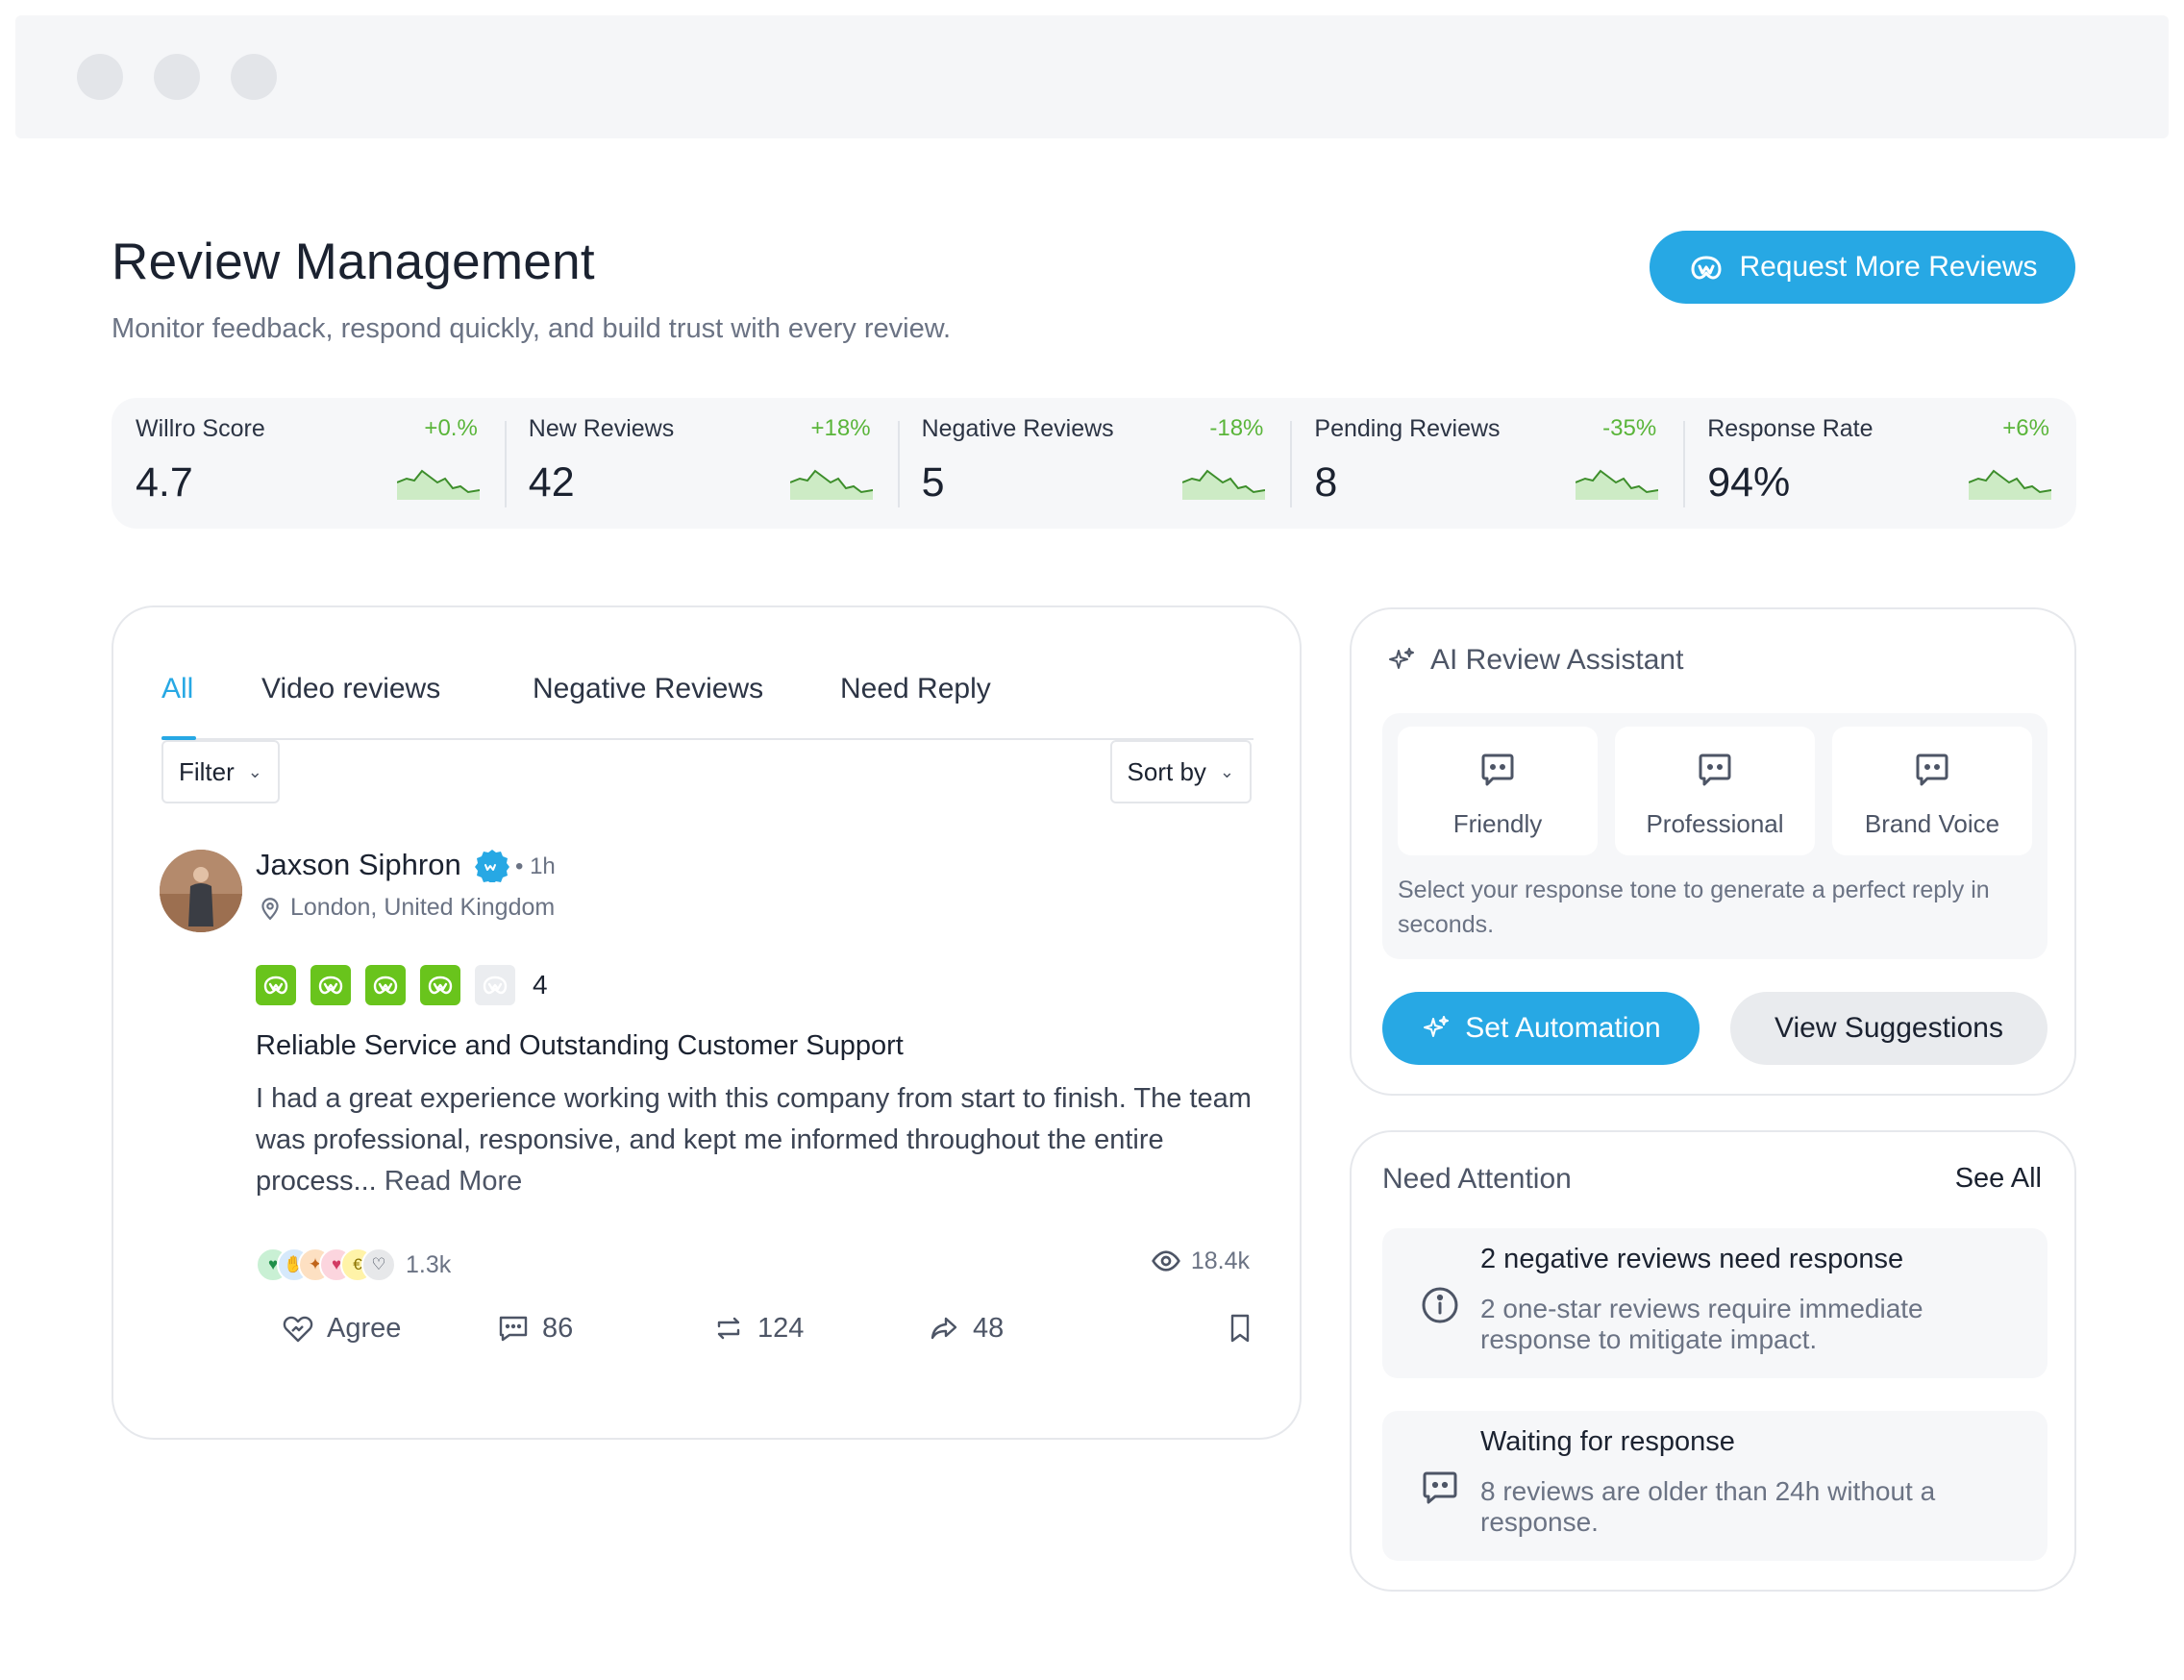 This screenshot has width=2184, height=1680. Describe the element at coordinates (1437, 1026) in the screenshot. I see `sparkle-icon` at that location.